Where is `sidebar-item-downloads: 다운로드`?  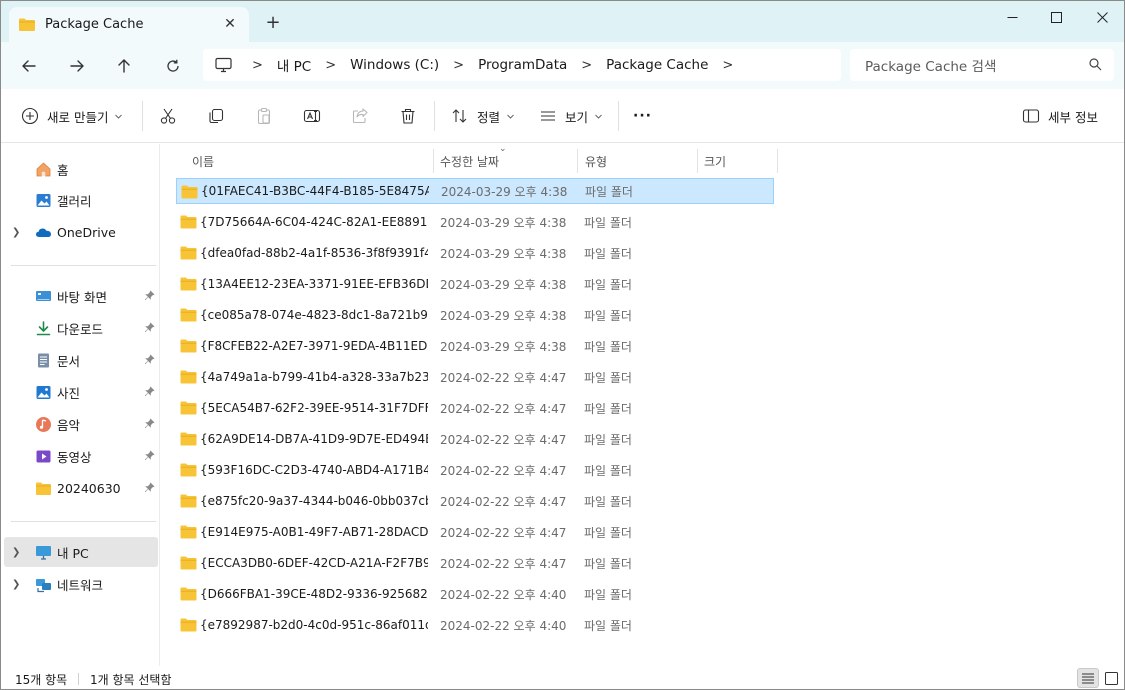
sidebar-item-downloads: 다운로드 is located at coordinates (81, 328).